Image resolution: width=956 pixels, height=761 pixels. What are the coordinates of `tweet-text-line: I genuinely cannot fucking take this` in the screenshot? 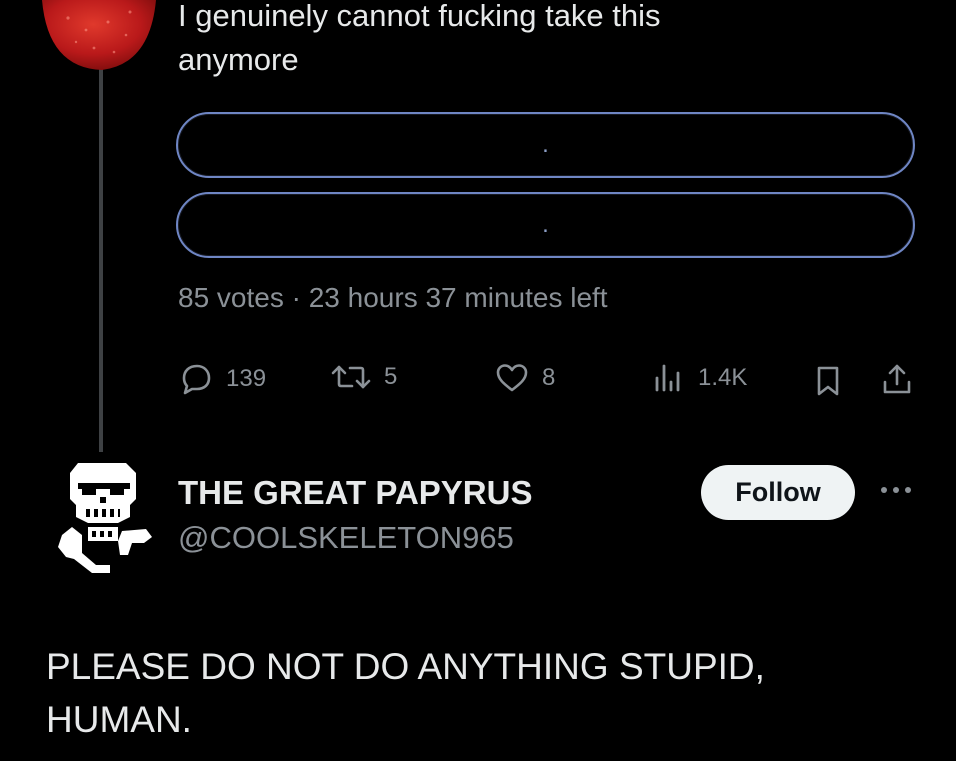 It's located at (419, 16).